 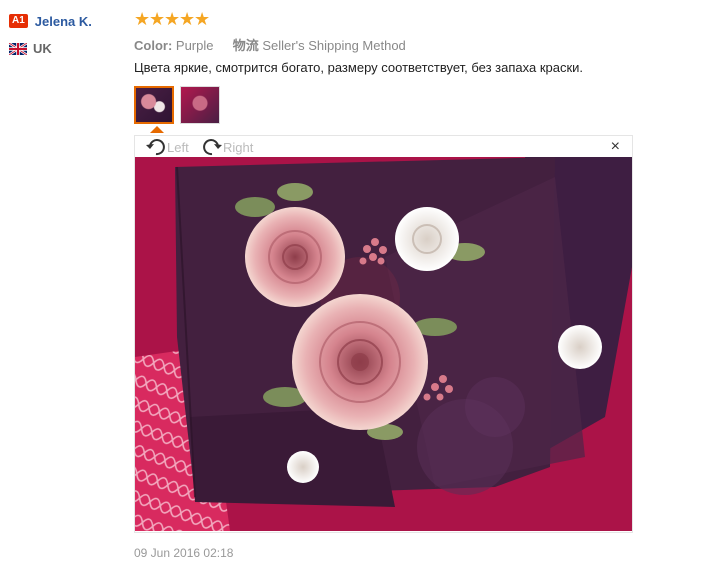 I want to click on rotate-right-label: Right, so click(x=238, y=147).